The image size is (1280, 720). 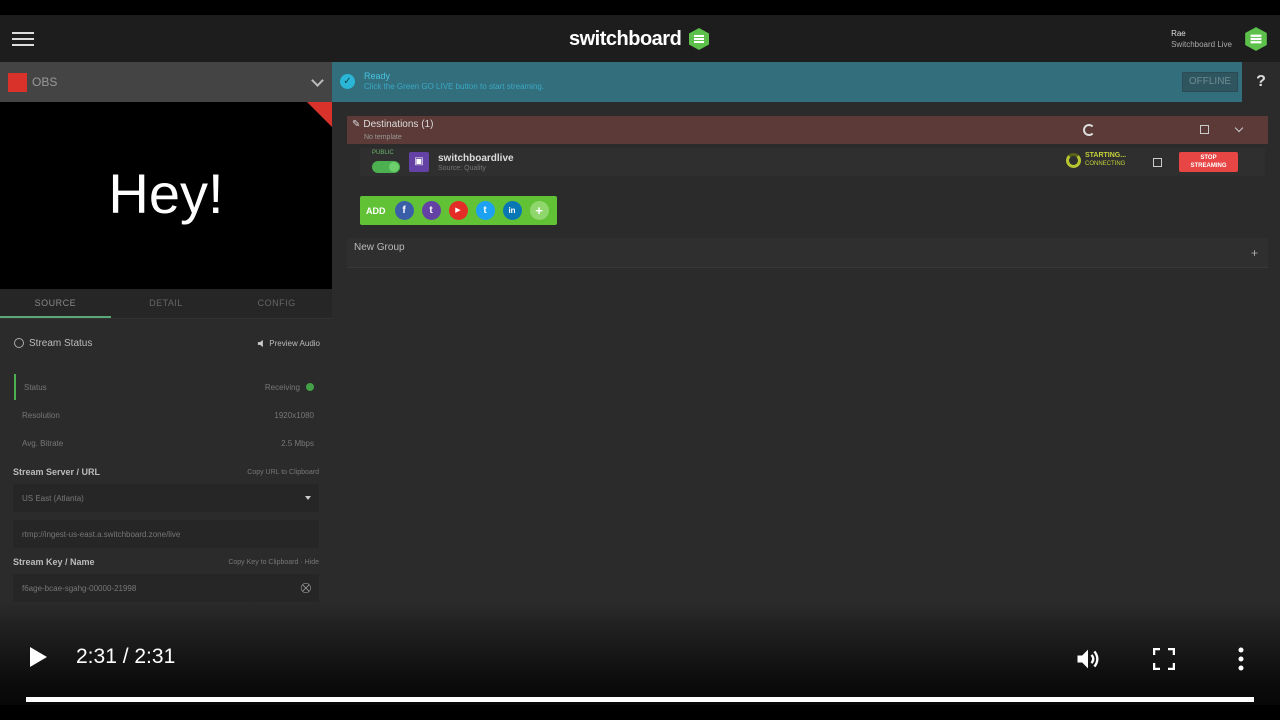 What do you see at coordinates (699, 39) in the screenshot?
I see `switchboard-logo-icon` at bounding box center [699, 39].